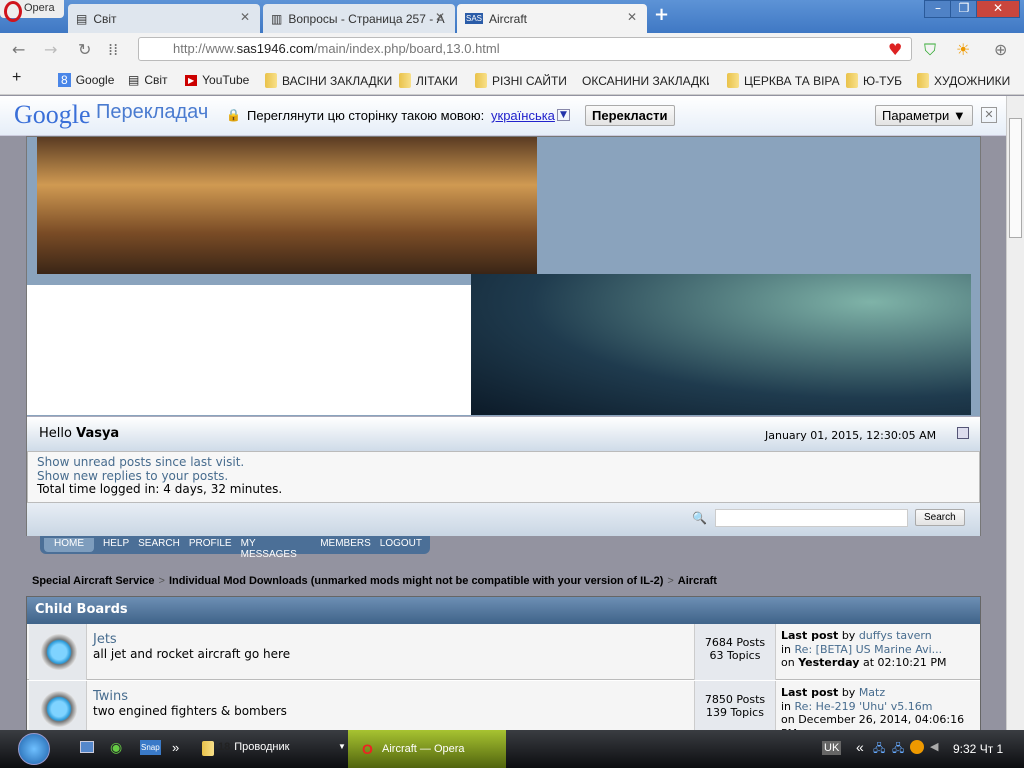  I want to click on google-logo: Google, so click(52, 114).